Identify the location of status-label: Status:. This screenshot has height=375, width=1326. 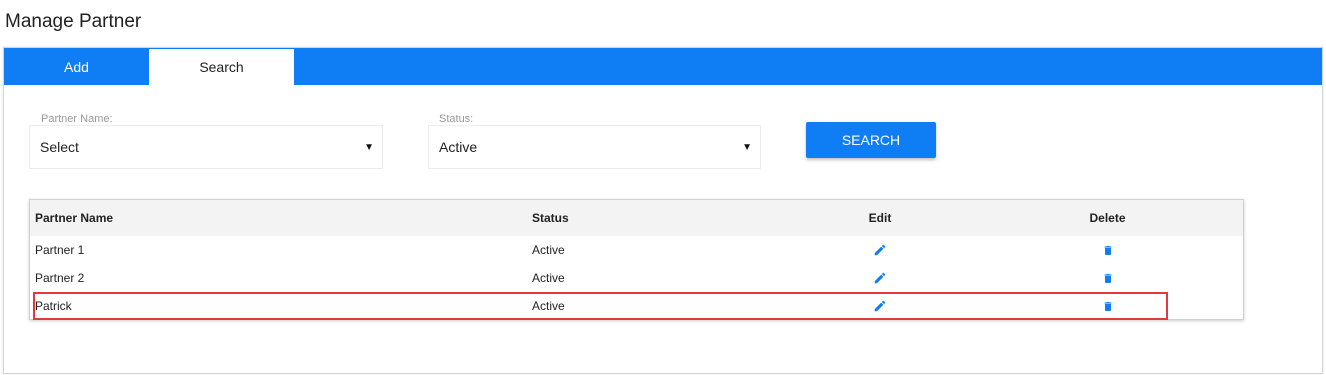
(456, 119).